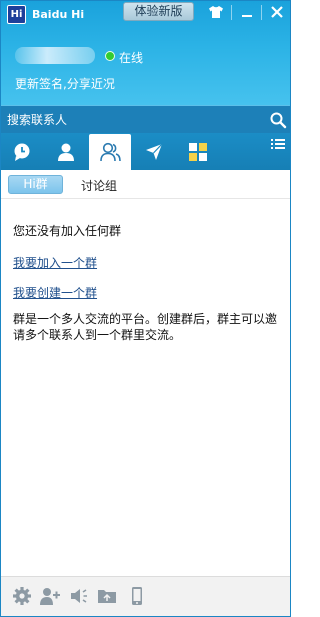 This screenshot has width=320, height=617. I want to click on tab-groups, so click(110, 152).